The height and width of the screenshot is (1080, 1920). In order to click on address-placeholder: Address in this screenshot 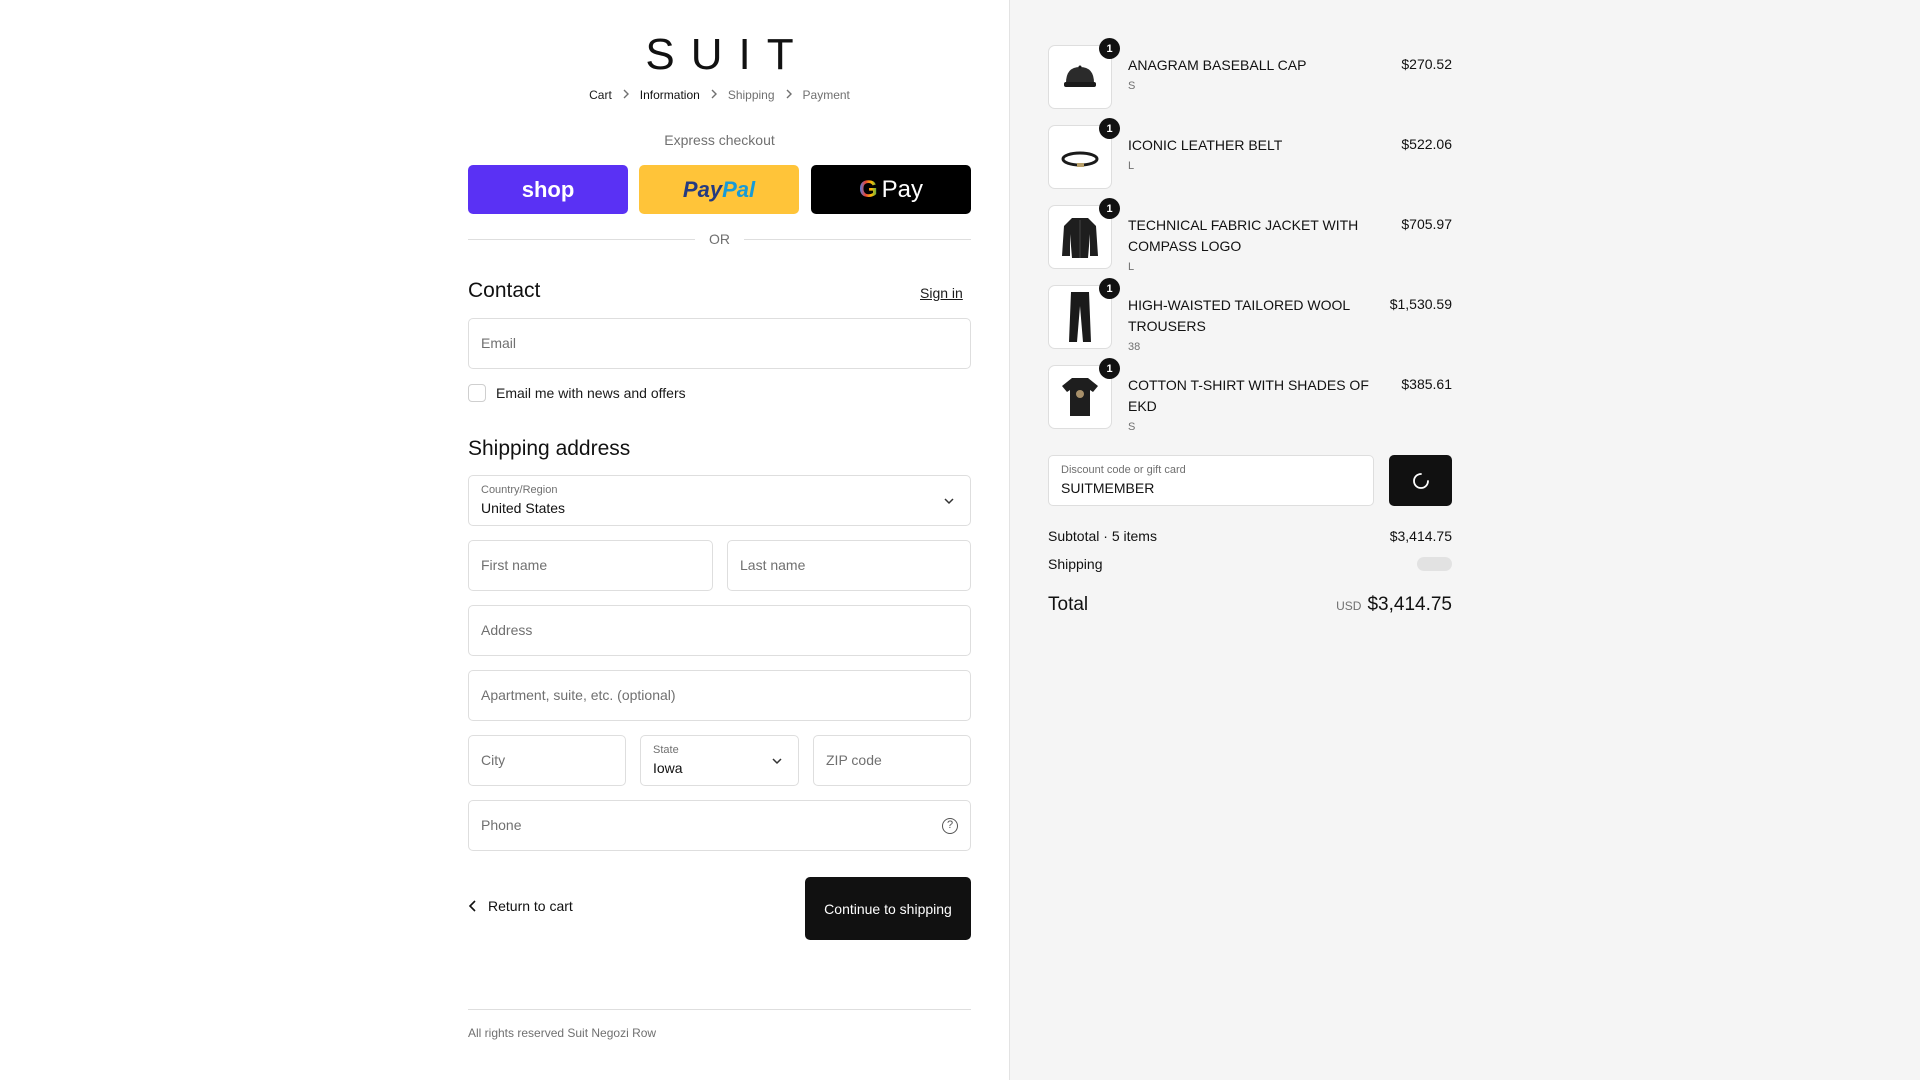, I will do `click(507, 630)`.